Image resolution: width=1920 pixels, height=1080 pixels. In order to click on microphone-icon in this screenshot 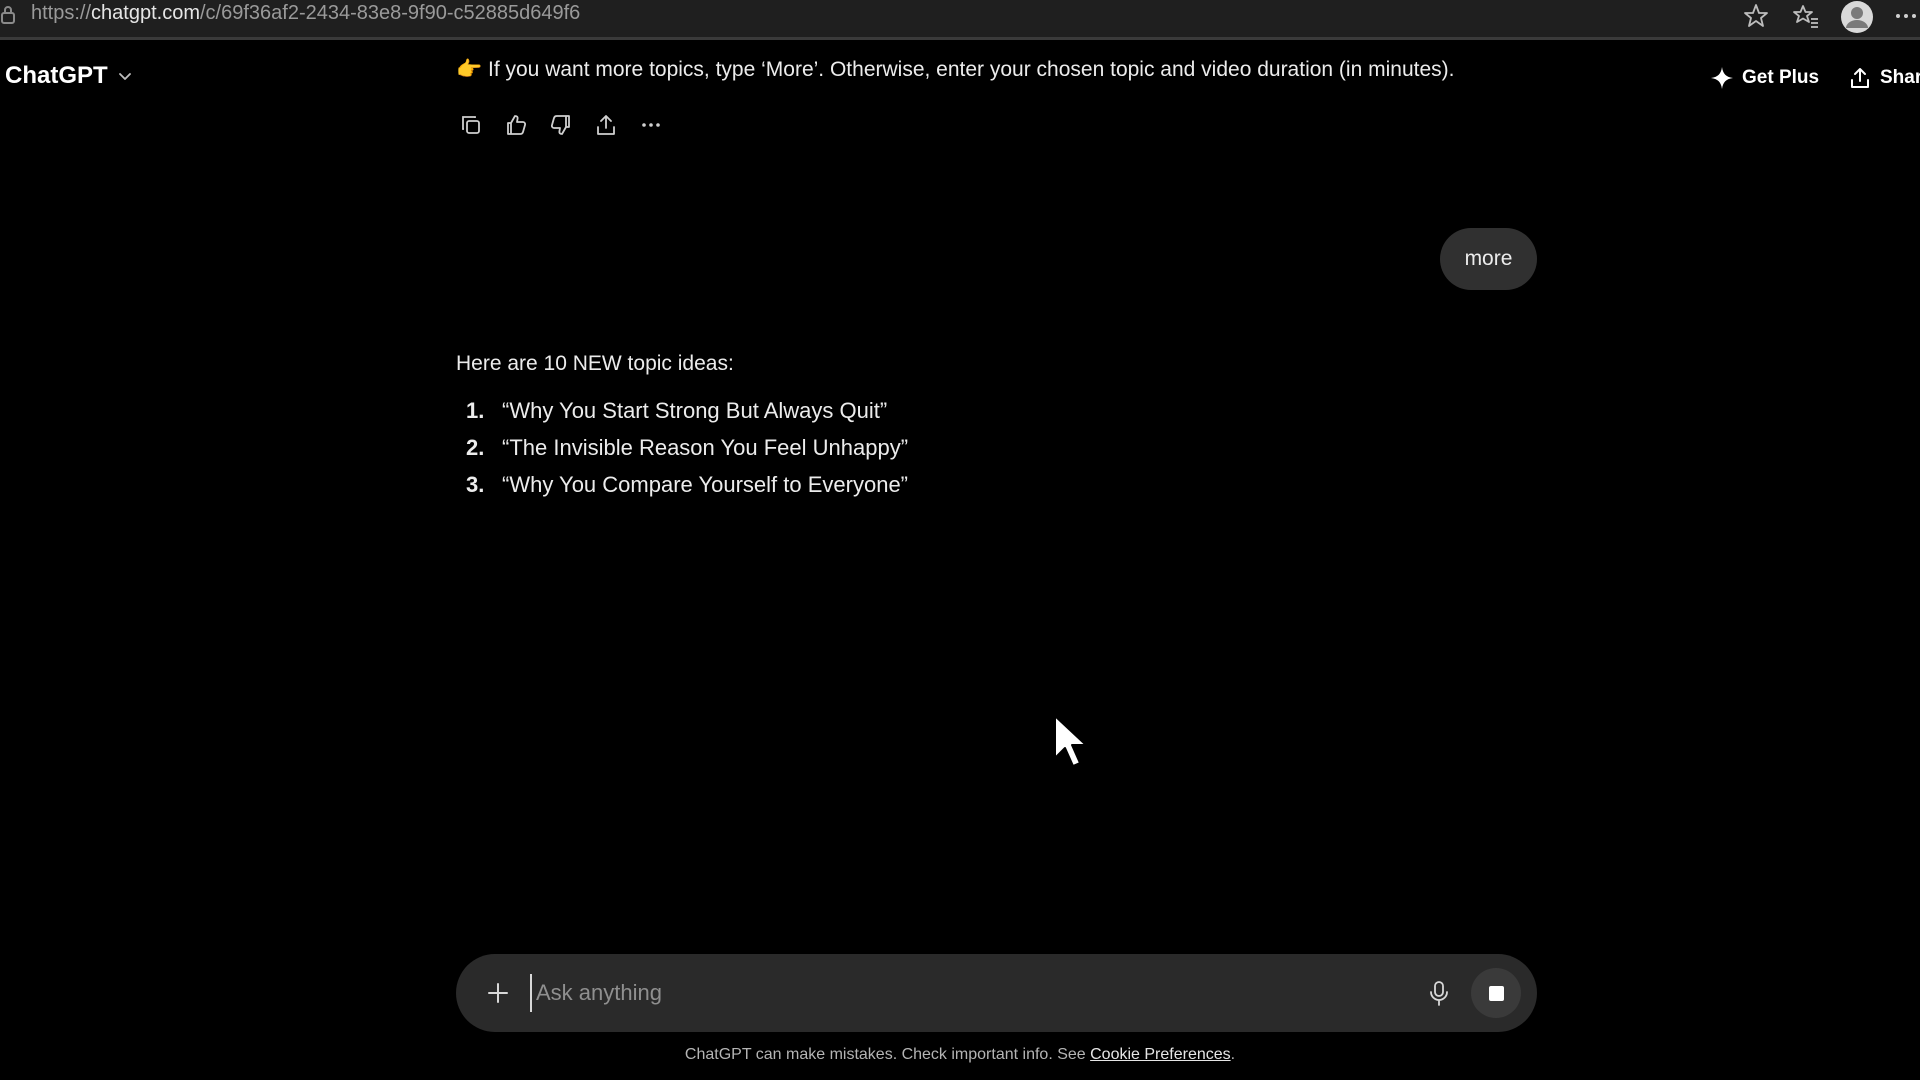, I will do `click(1439, 993)`.